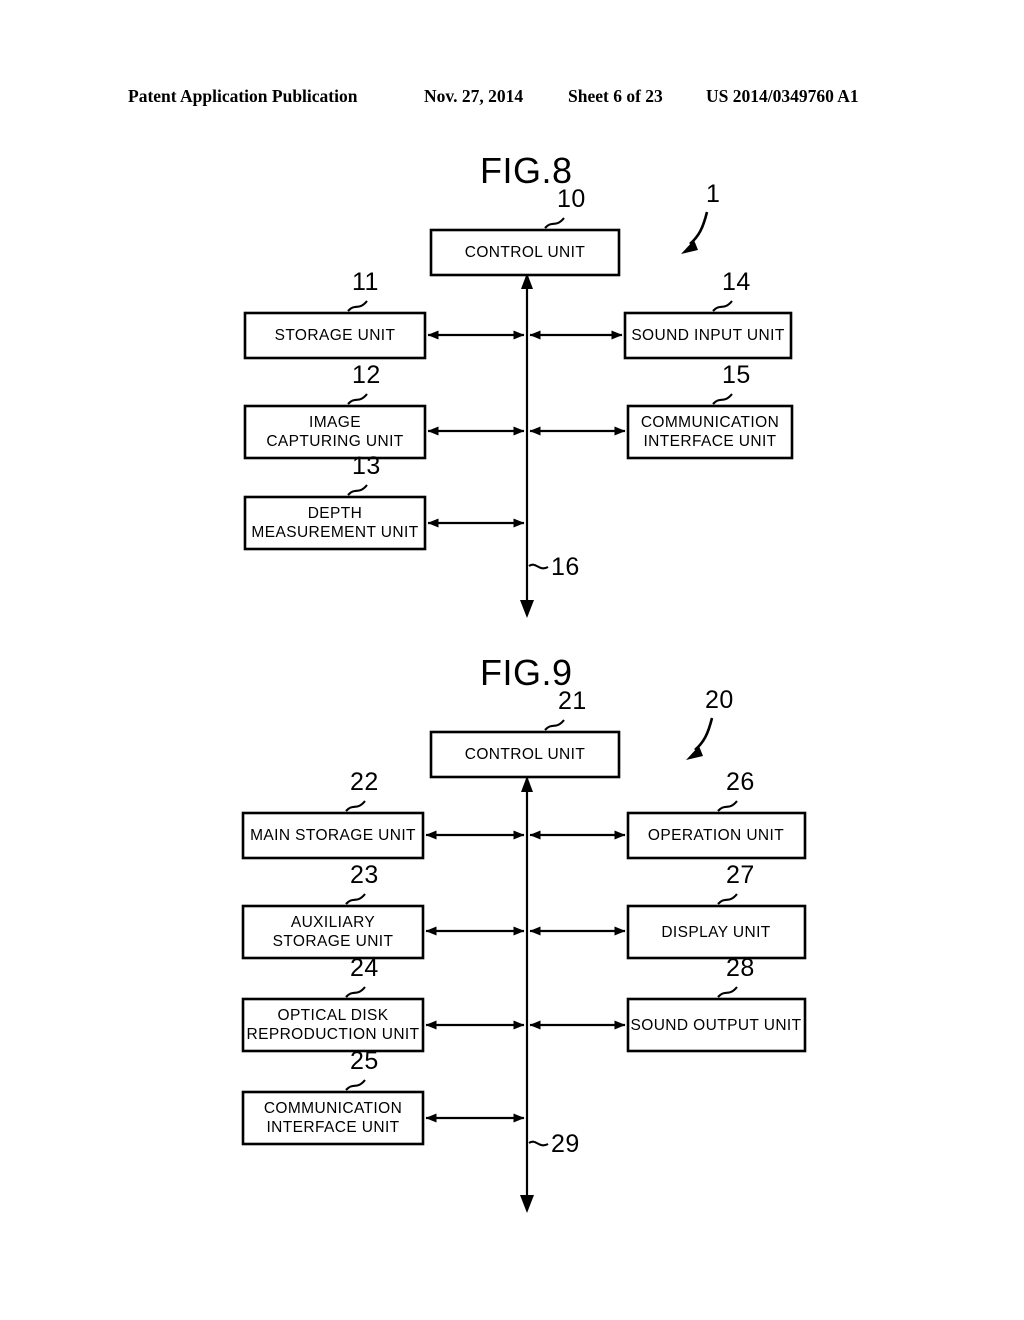 This screenshot has height=1320, width=1024. I want to click on figure-9-right-block-2-ref-leader, so click(727, 992).